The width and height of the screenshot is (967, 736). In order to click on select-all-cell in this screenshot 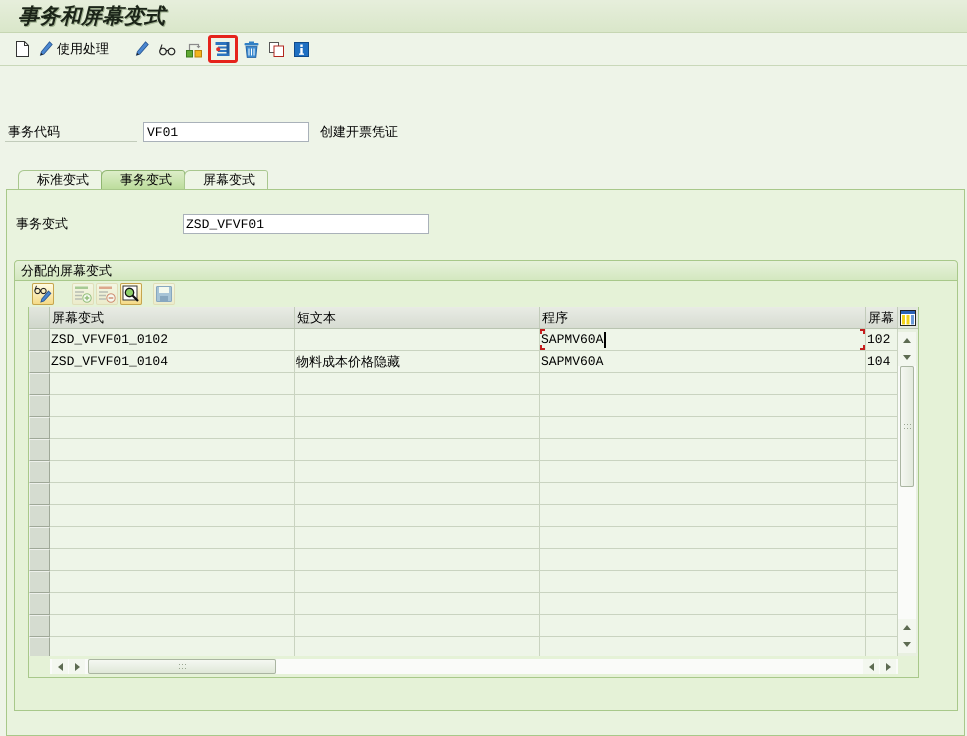, I will do `click(39, 317)`.